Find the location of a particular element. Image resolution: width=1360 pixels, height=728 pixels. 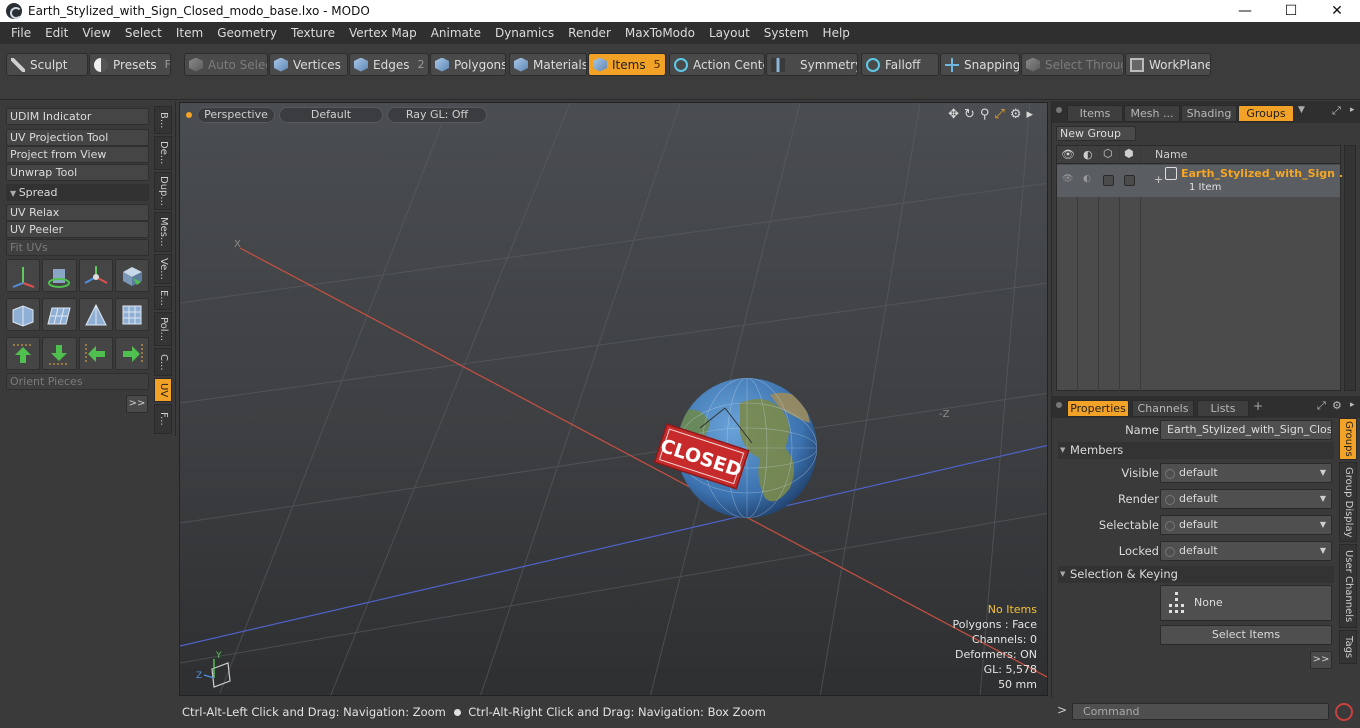

expand-plus-icon: + is located at coordinates (1158, 179).